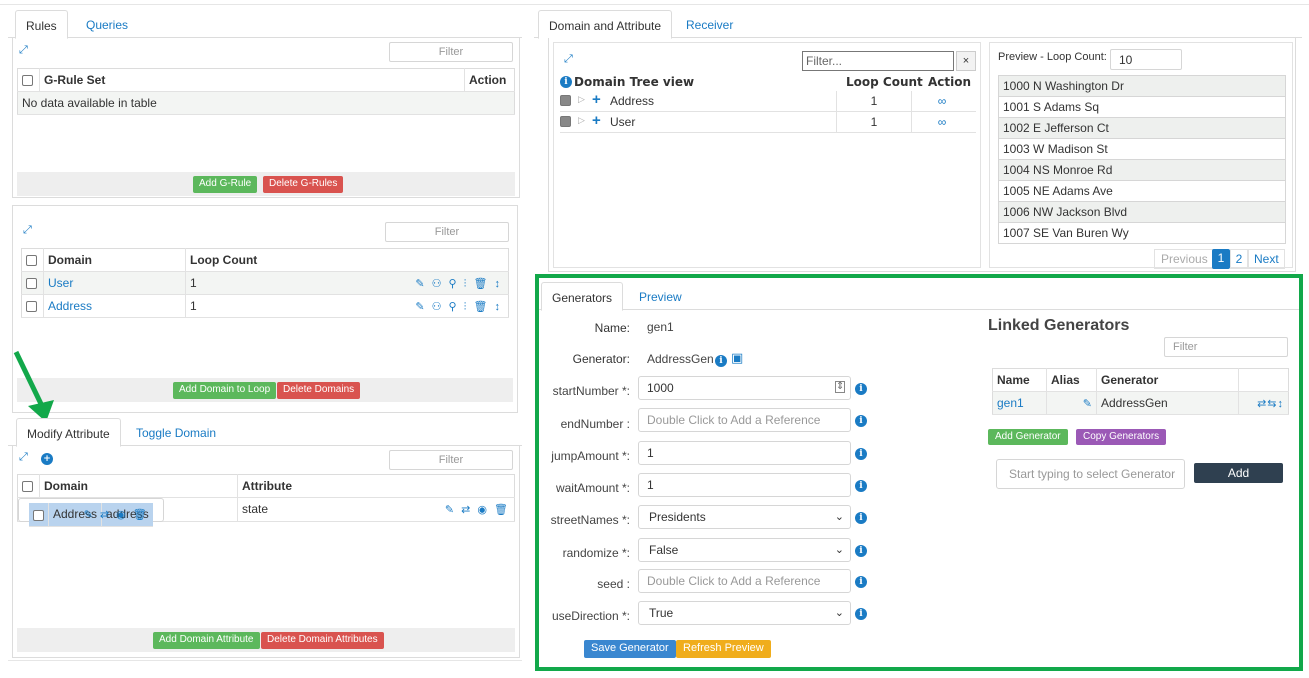  Describe the element at coordinates (451, 52) in the screenshot. I see `rules-filter-input: Filter` at that location.